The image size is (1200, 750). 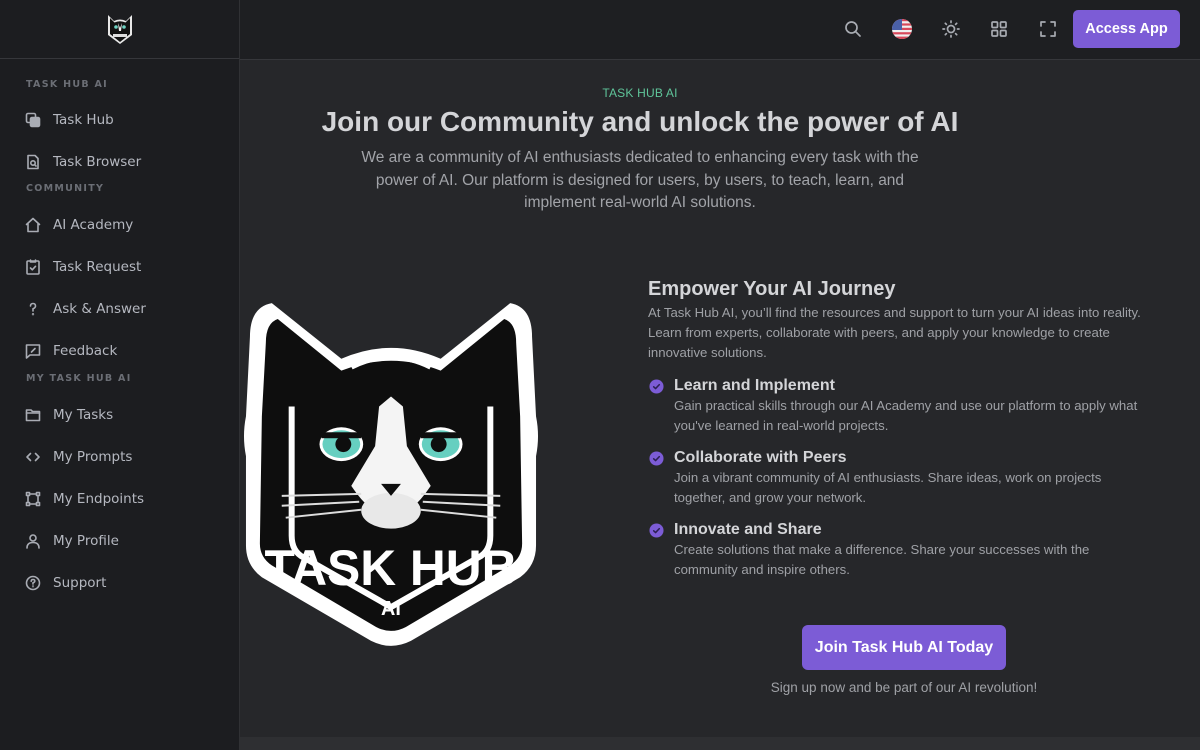 I want to click on sidebar-item-task-request: Task Request, so click(x=119, y=267).